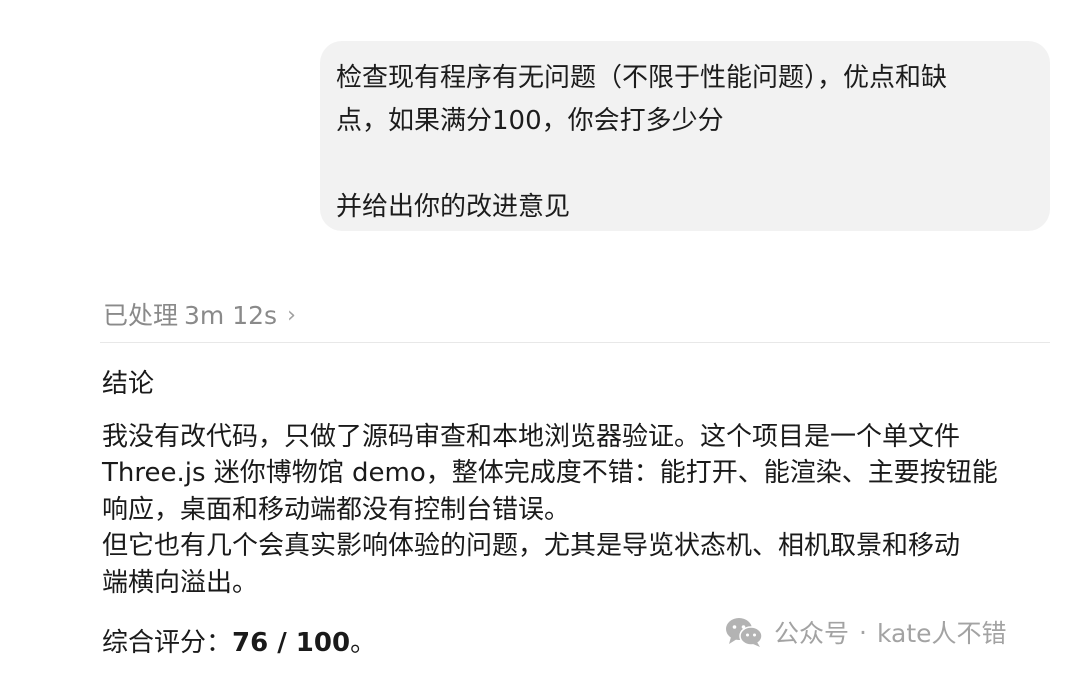  What do you see at coordinates (336, 509) in the screenshot?
I see `body-line-3: 响应，桌面和移动端都没有控制台错误。` at bounding box center [336, 509].